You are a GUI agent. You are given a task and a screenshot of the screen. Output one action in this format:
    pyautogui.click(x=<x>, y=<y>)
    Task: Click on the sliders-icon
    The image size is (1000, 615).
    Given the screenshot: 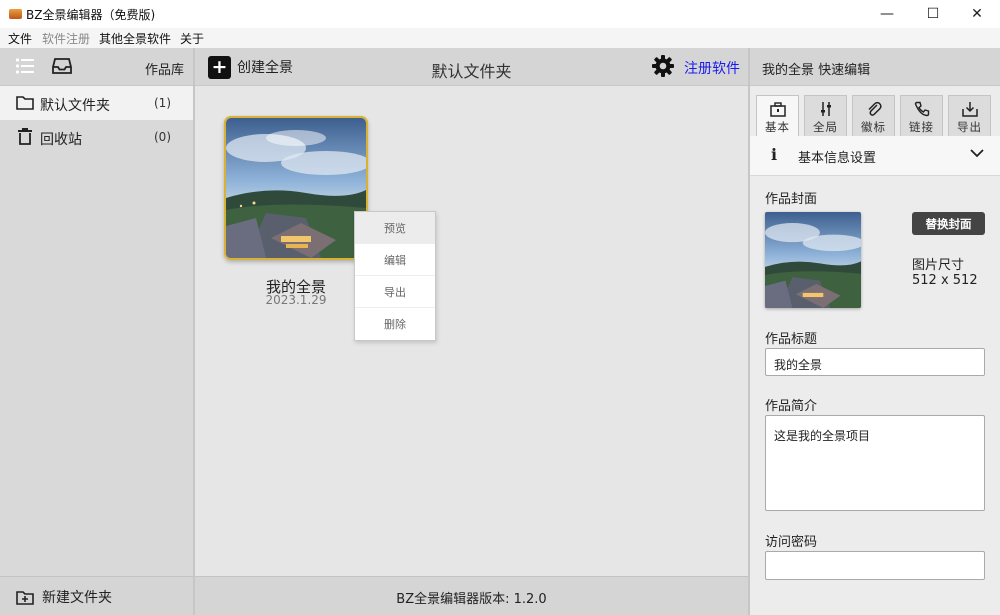 What is the action you would take?
    pyautogui.click(x=826, y=109)
    